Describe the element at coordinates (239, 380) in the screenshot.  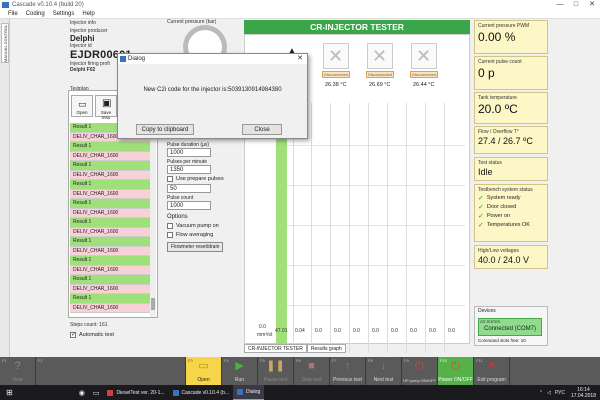
I see `fkey-label: Run` at that location.